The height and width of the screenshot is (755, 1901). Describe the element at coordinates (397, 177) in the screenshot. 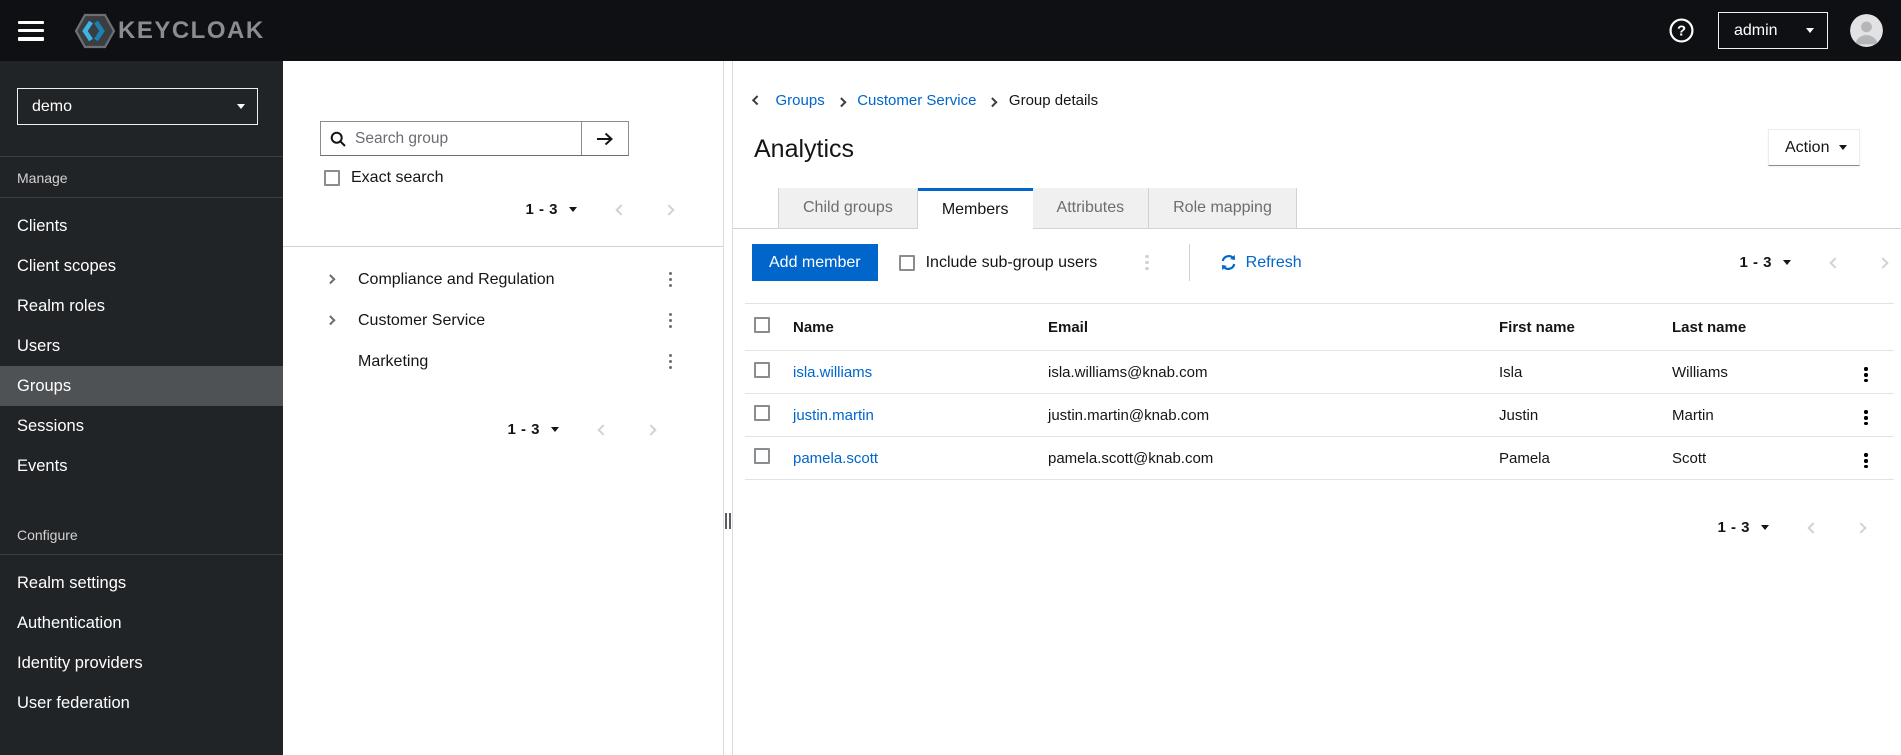

I see `exact-search-label: Exact search` at that location.